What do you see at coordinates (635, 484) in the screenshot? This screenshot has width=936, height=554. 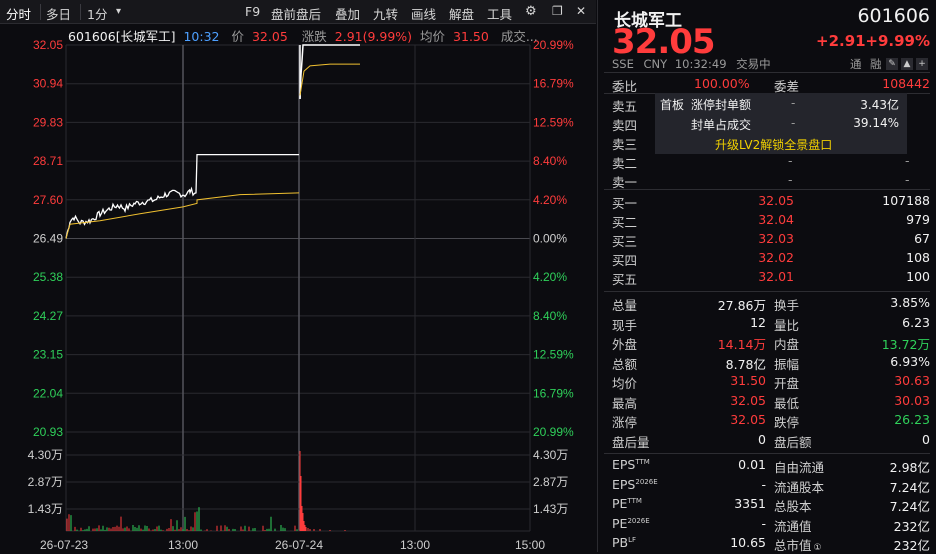 I see `fin-label: EPS2026E` at bounding box center [635, 484].